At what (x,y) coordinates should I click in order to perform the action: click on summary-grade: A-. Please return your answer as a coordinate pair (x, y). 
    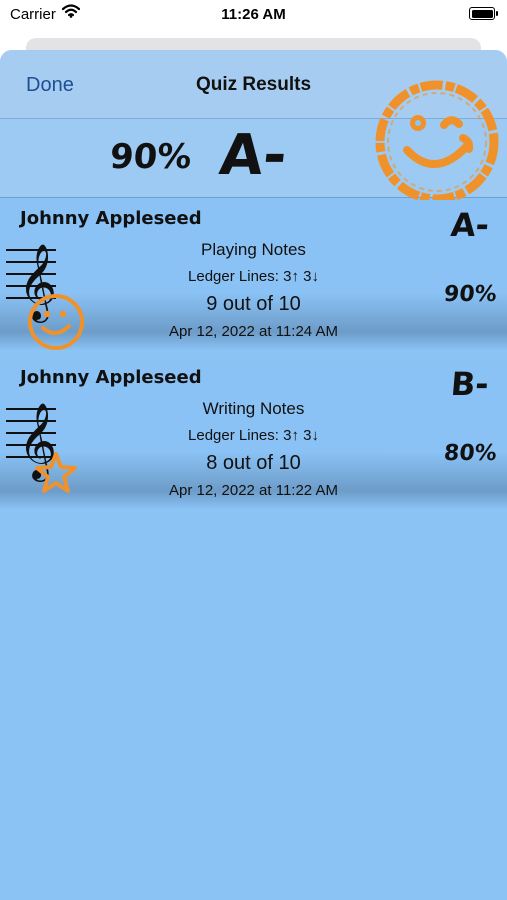
    Looking at the image, I should click on (253, 155).